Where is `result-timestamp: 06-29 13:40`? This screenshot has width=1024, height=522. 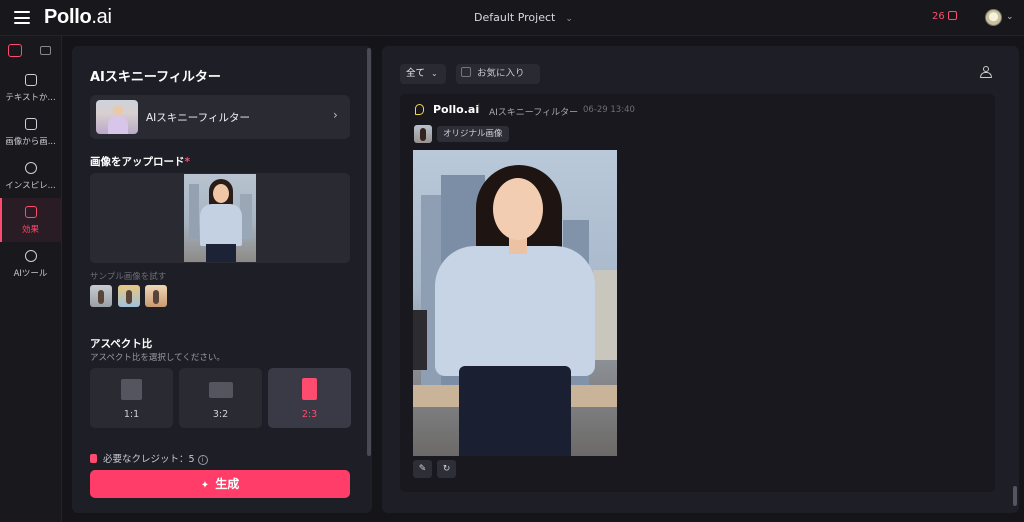
result-timestamp: 06-29 13:40 is located at coordinates (609, 110).